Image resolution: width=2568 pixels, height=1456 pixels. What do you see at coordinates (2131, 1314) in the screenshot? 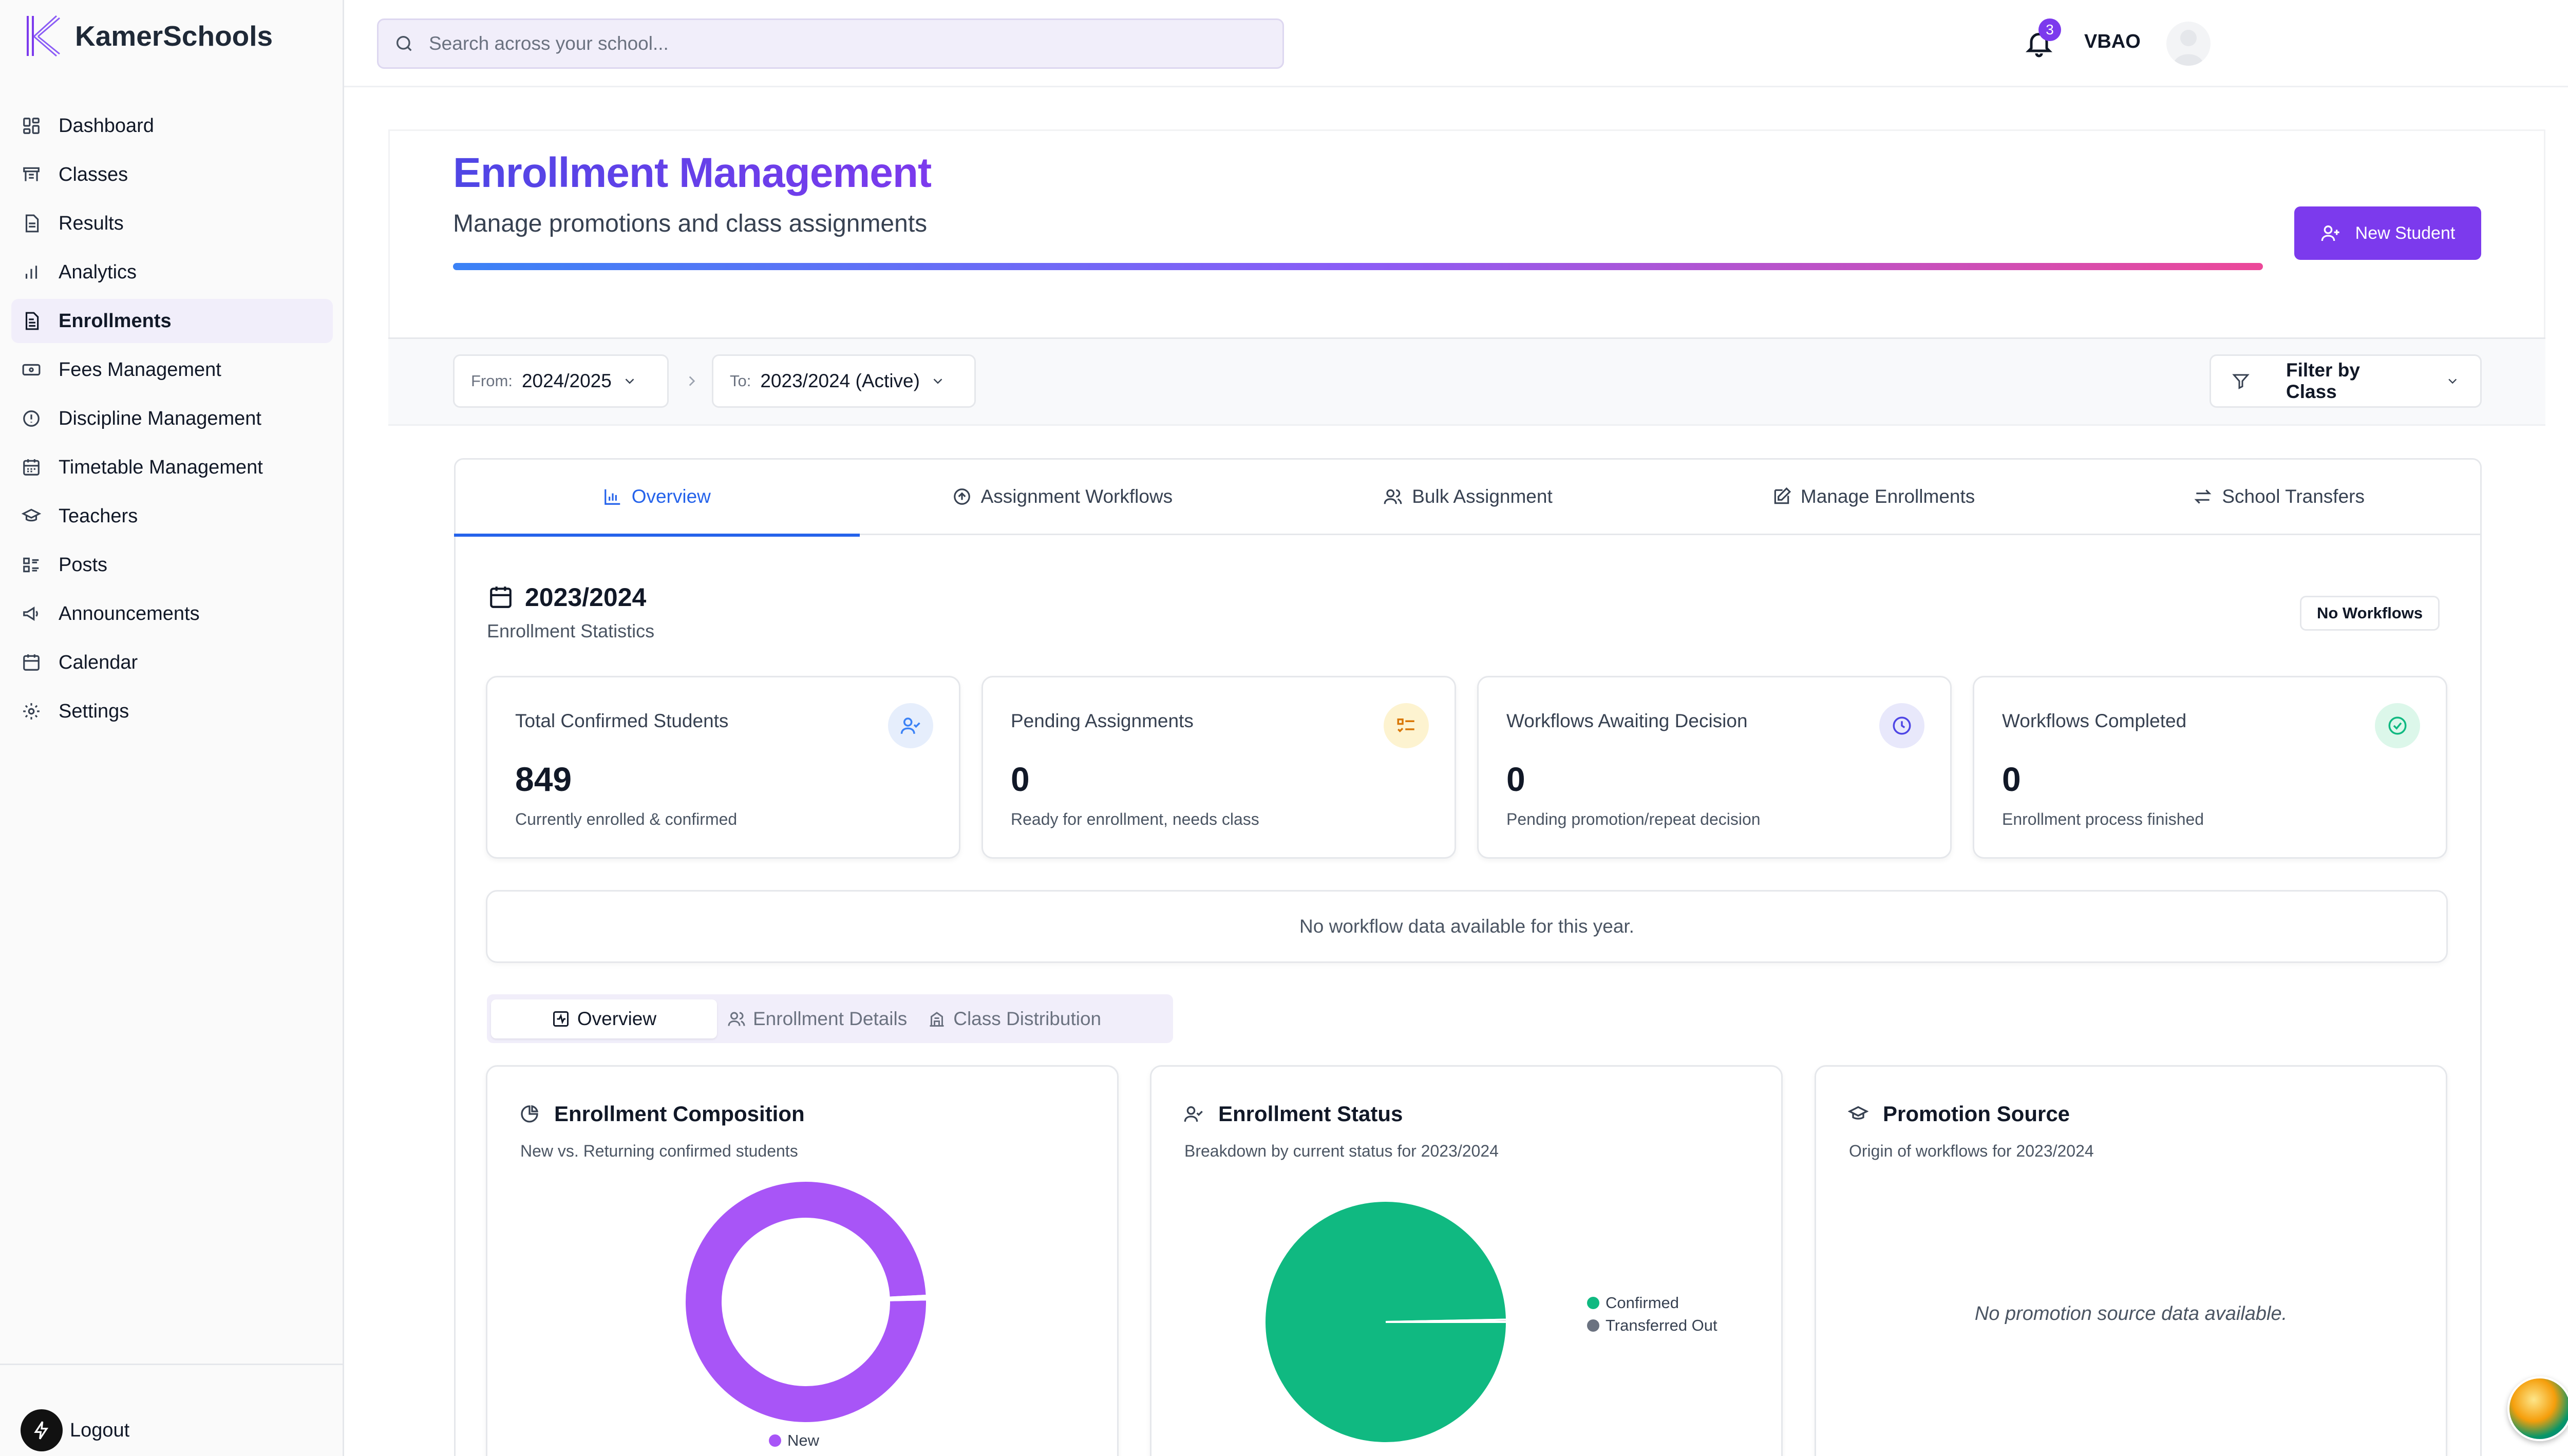
I see `promotion-empty-message: No promotion source data available.` at bounding box center [2131, 1314].